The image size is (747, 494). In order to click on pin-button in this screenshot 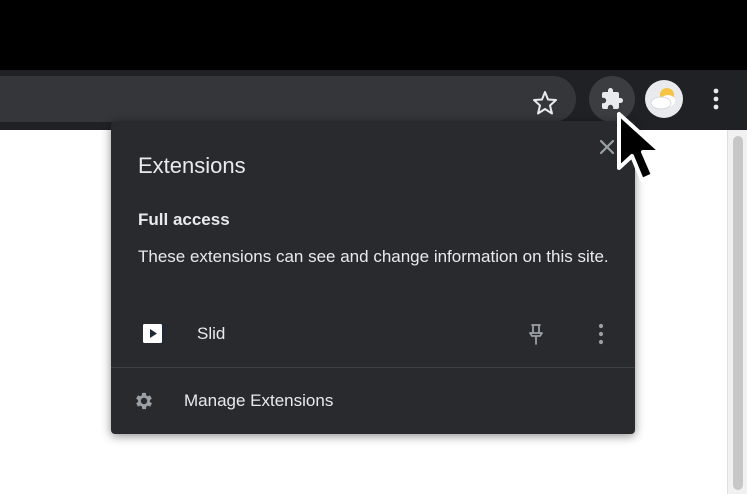, I will do `click(536, 334)`.